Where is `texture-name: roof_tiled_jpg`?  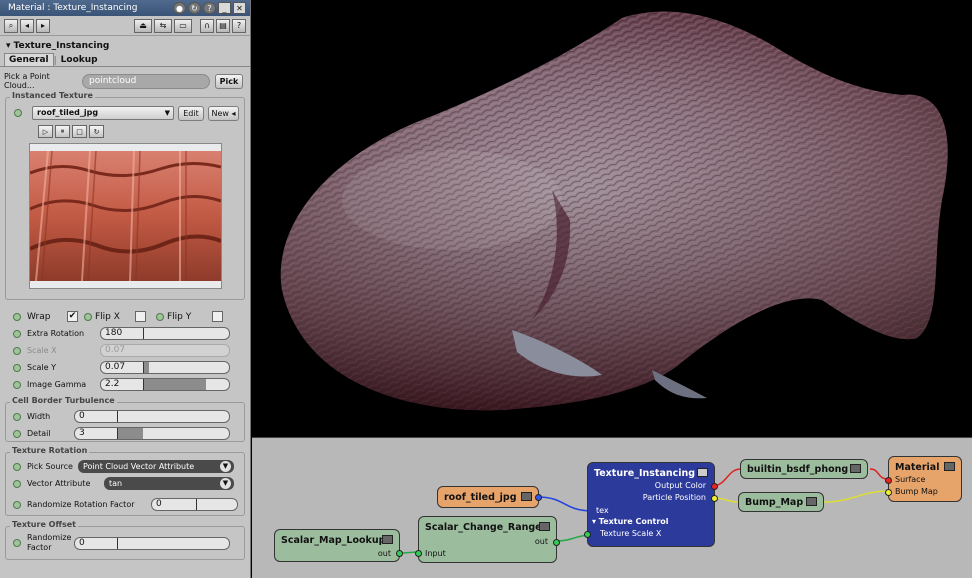 texture-name: roof_tiled_jpg is located at coordinates (68, 112).